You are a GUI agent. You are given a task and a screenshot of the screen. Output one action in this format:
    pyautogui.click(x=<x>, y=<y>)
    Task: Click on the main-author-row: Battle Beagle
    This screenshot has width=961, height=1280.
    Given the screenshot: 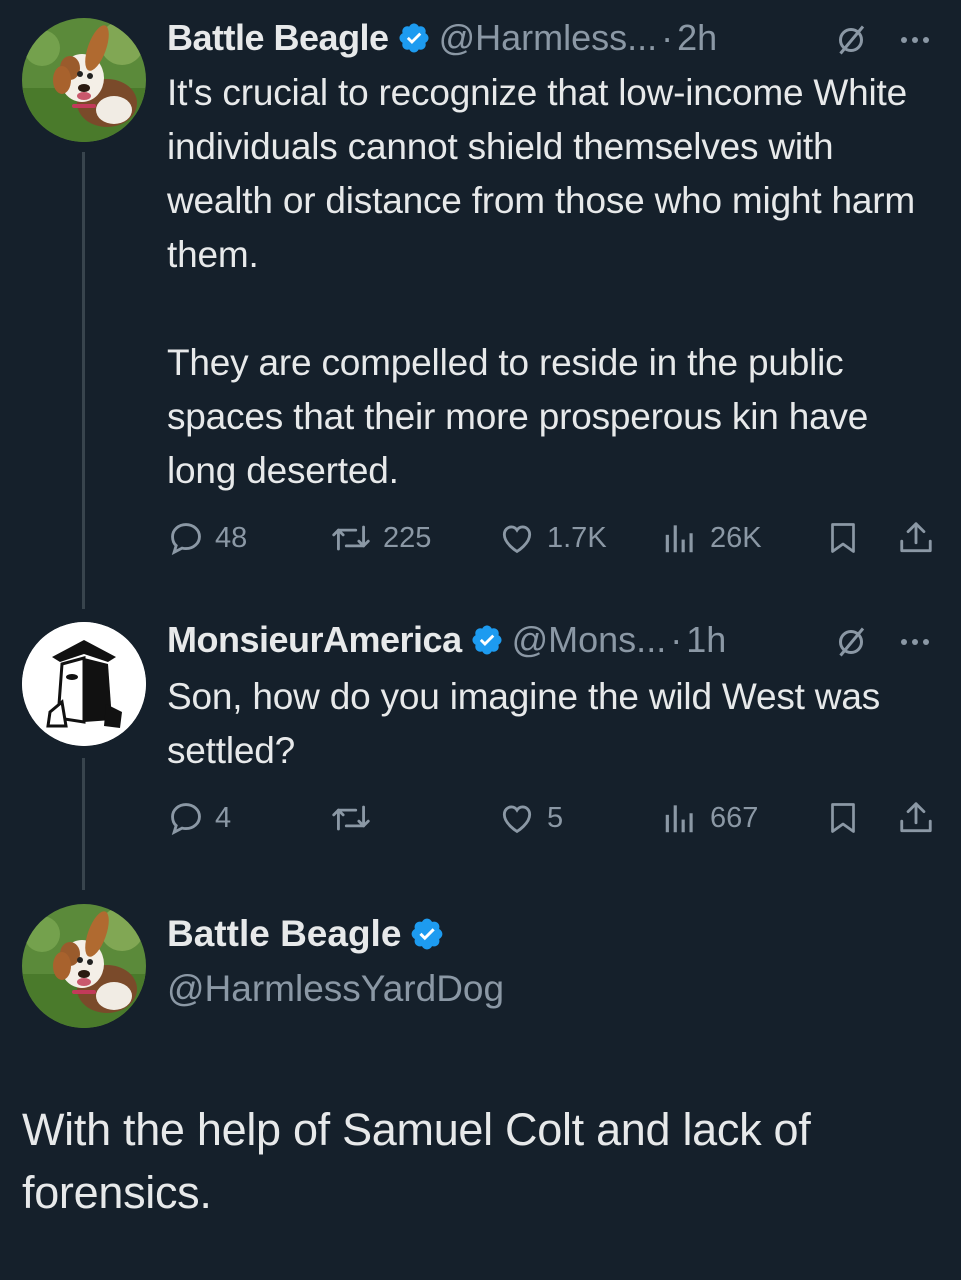 What is the action you would take?
    pyautogui.click(x=310, y=934)
    